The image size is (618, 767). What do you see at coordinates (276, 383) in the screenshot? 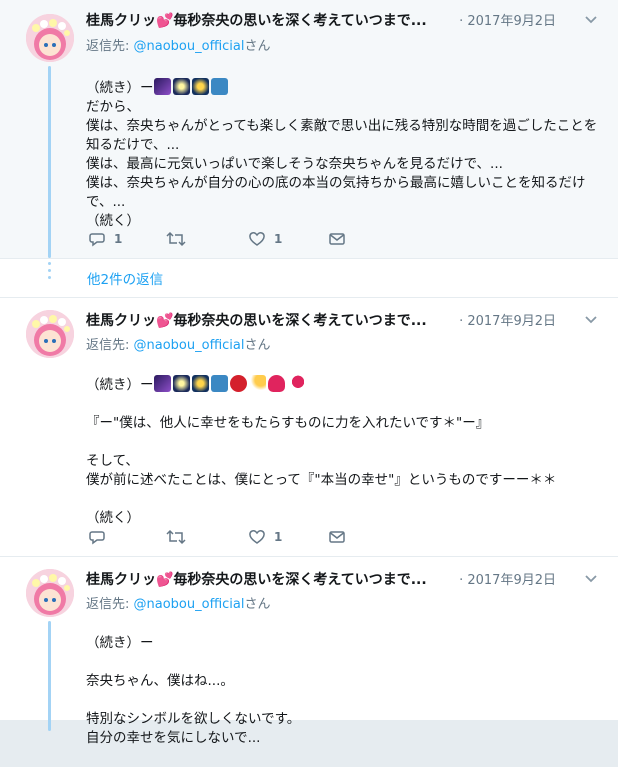
I see `emoji-sparkling-heart` at bounding box center [276, 383].